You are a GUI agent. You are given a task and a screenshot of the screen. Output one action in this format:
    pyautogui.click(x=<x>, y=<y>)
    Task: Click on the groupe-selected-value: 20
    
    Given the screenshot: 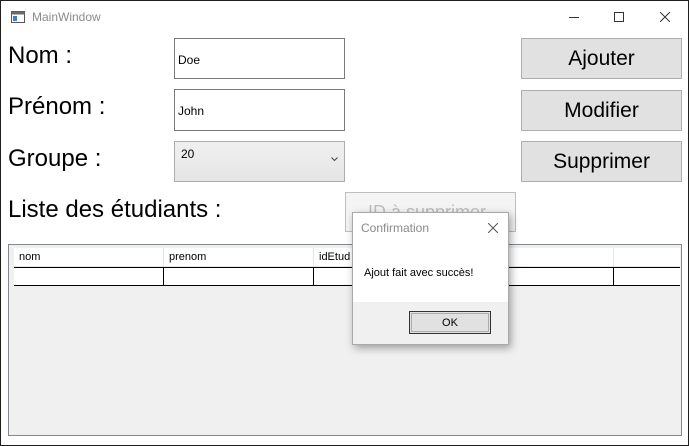 What is the action you would take?
    pyautogui.click(x=188, y=154)
    